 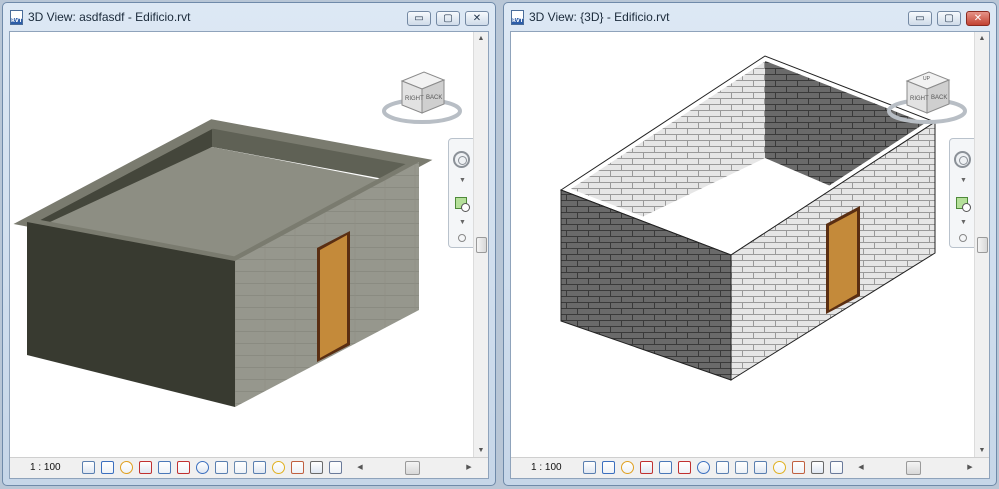 I want to click on window-title: 3D View: asdfasdf - Edificio.rvt, so click(x=109, y=17).